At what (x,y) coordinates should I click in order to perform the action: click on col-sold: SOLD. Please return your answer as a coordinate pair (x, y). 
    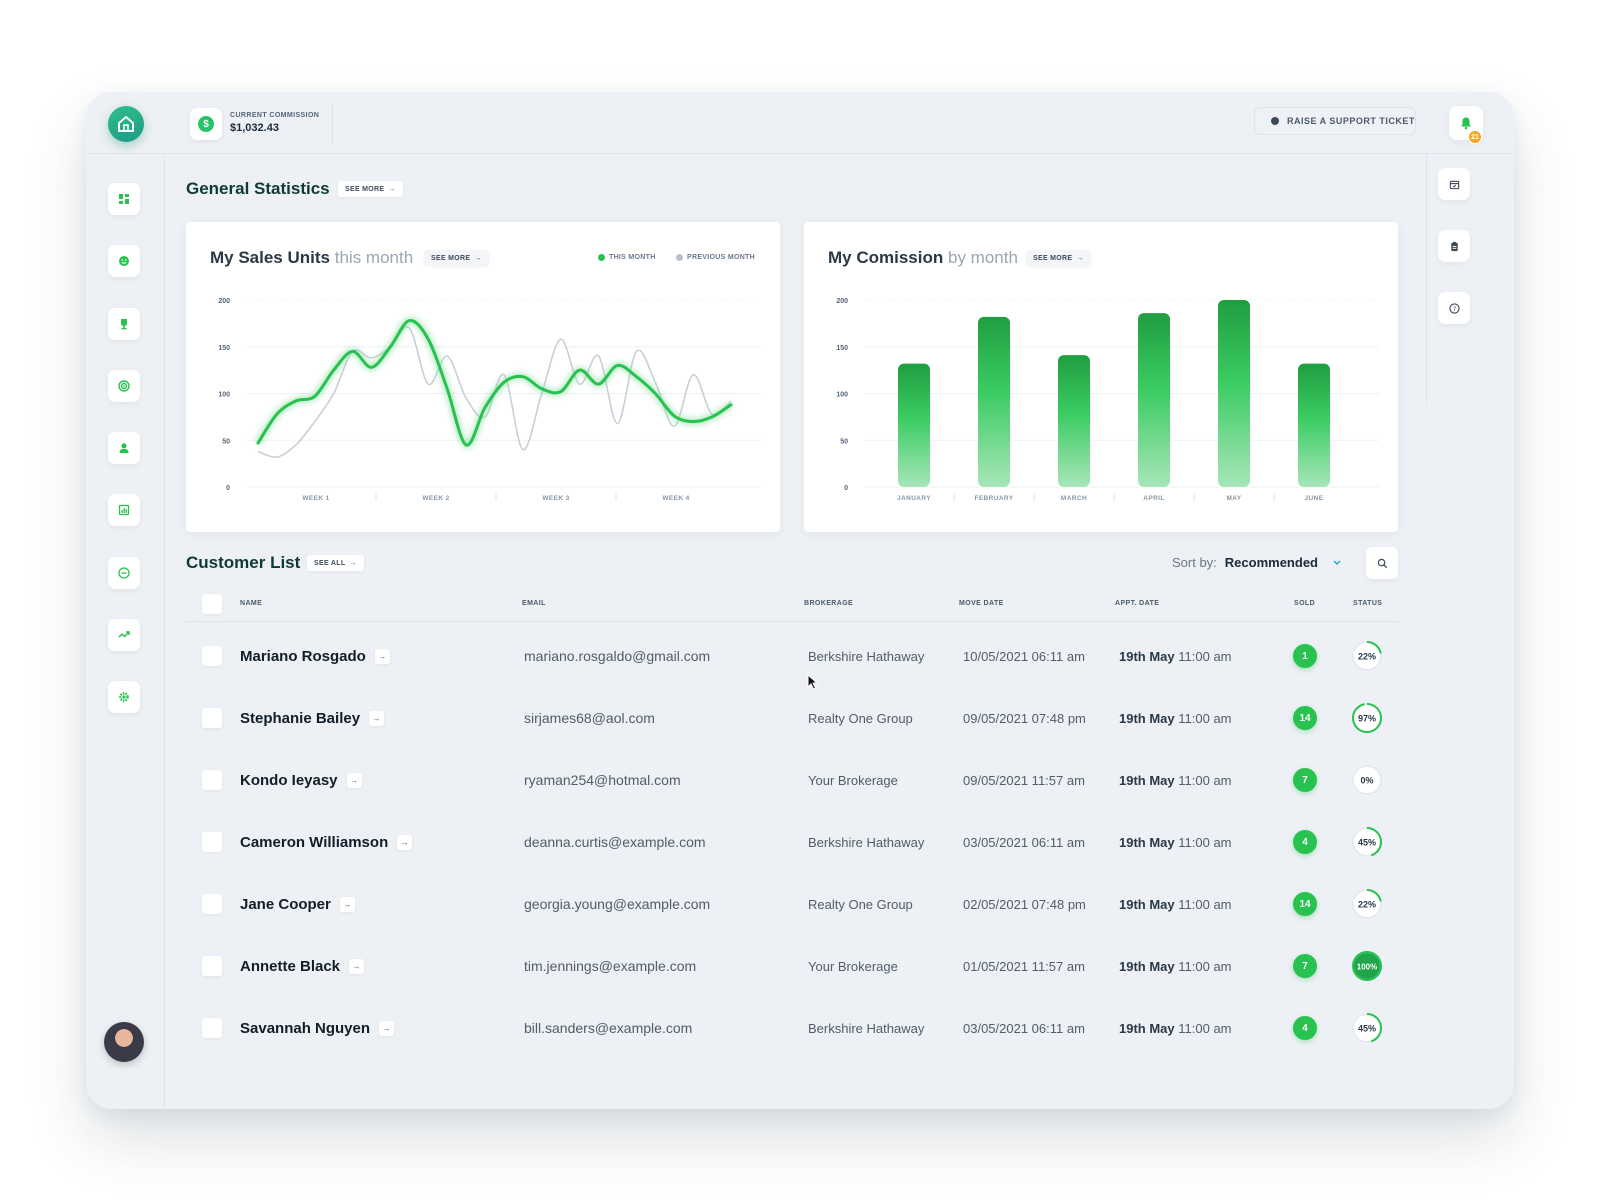
    Looking at the image, I should click on (1304, 603).